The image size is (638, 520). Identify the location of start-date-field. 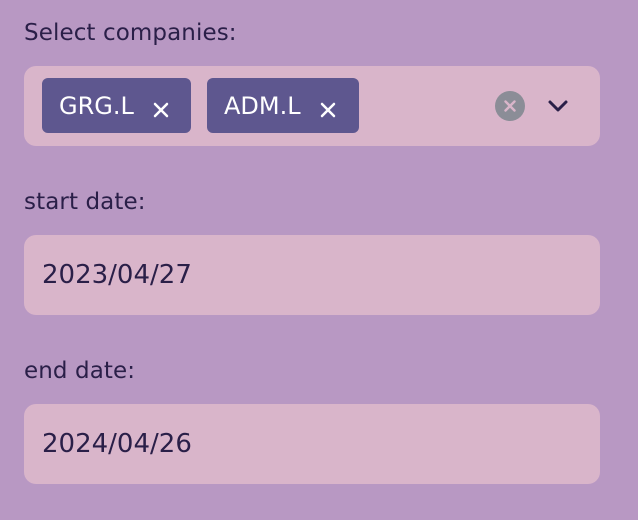
(312, 275).